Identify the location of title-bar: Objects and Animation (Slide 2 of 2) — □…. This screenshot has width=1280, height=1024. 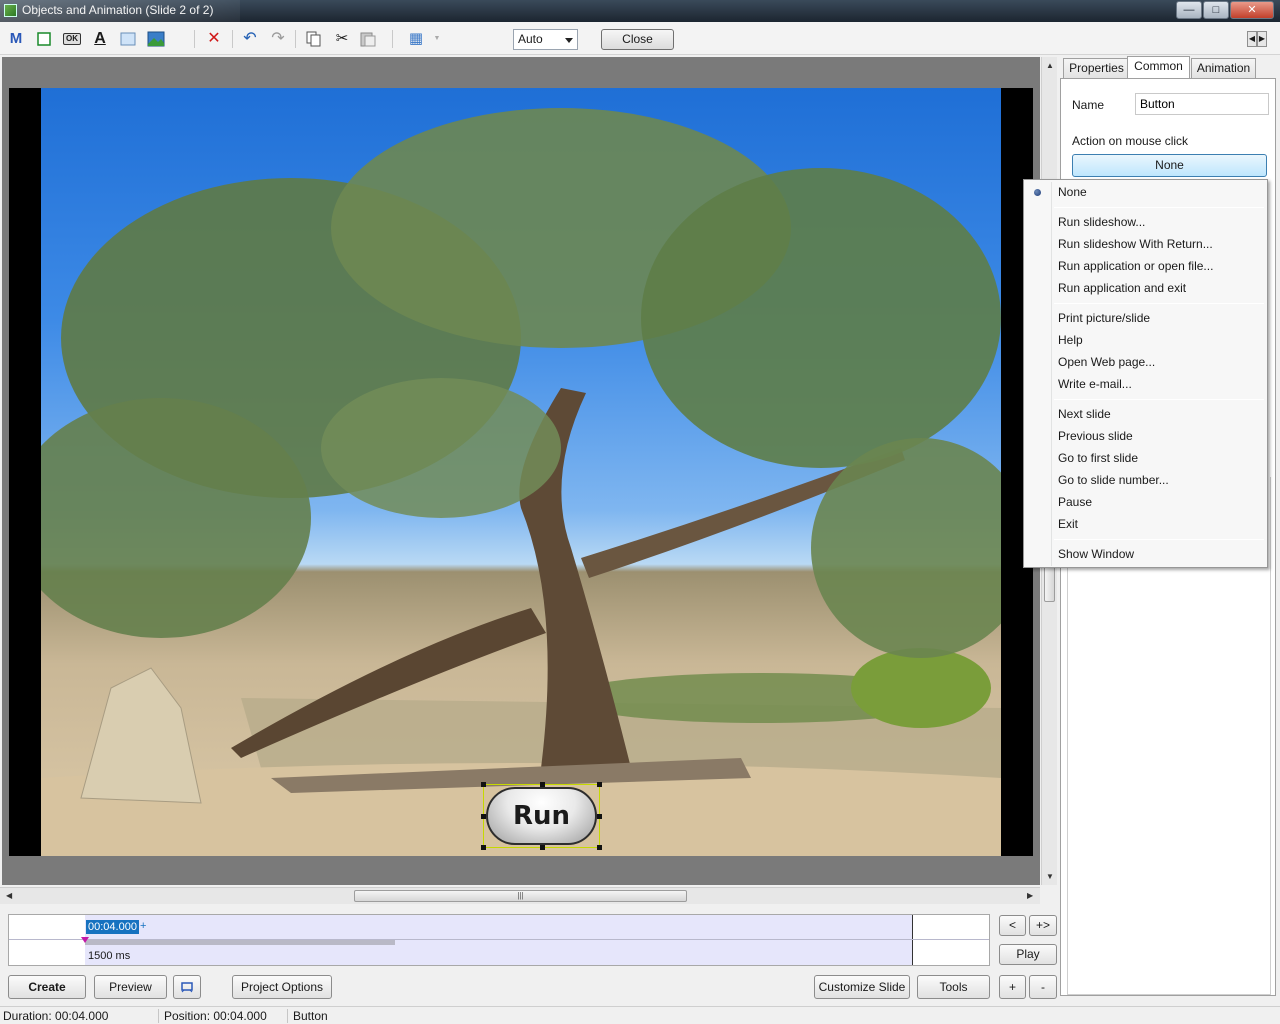
(640, 11).